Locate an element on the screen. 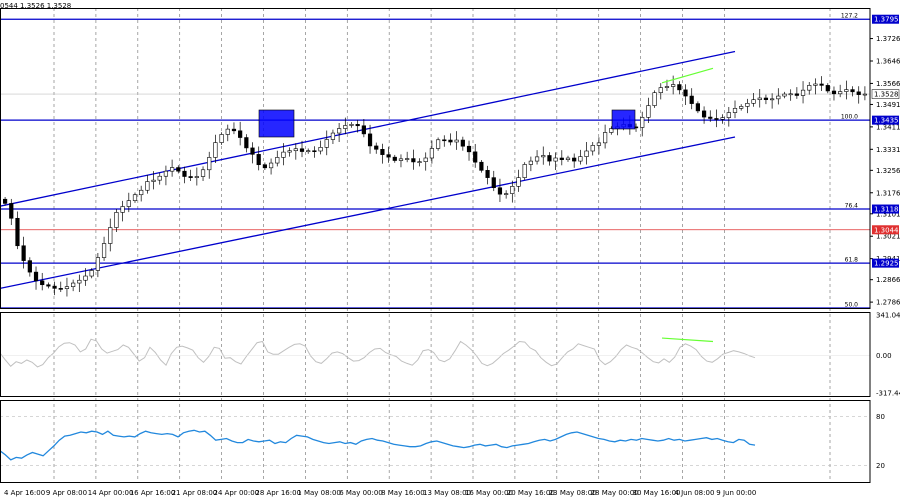  divergence-line is located at coordinates (687, 75).